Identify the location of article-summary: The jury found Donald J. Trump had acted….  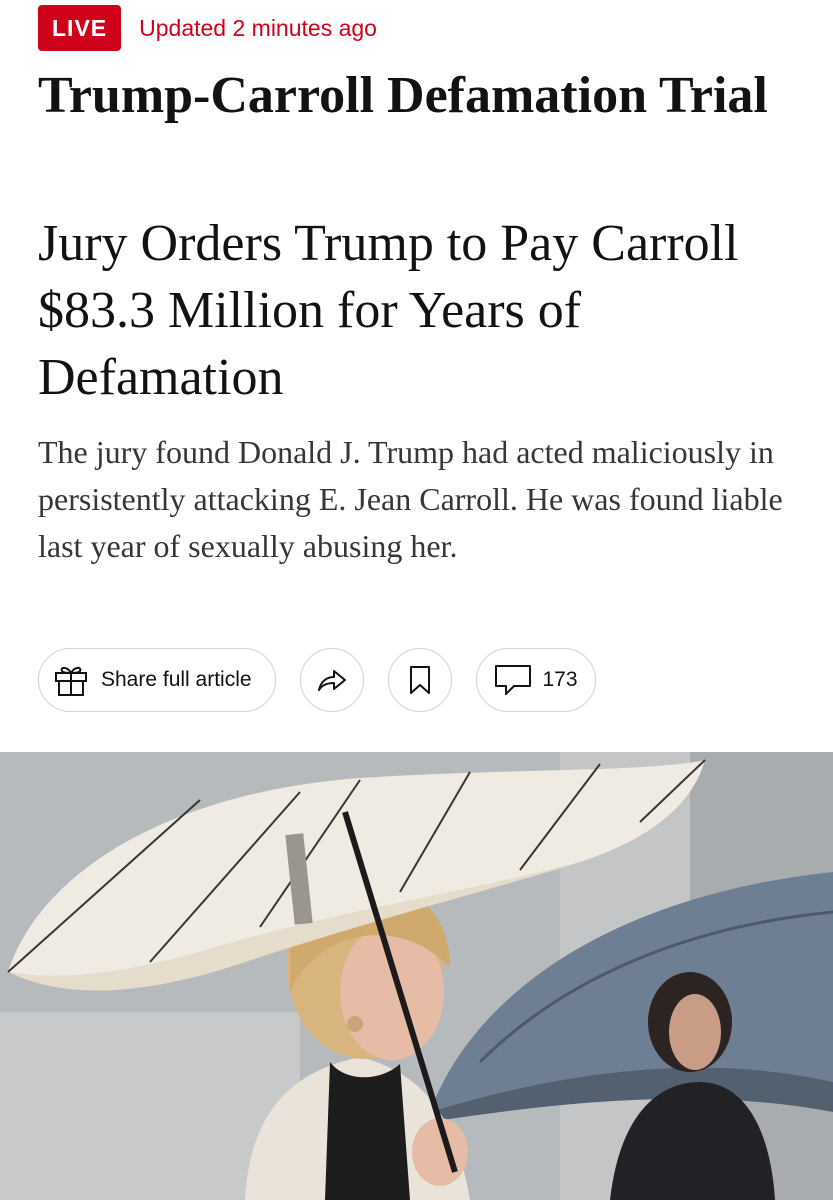
(410, 499).